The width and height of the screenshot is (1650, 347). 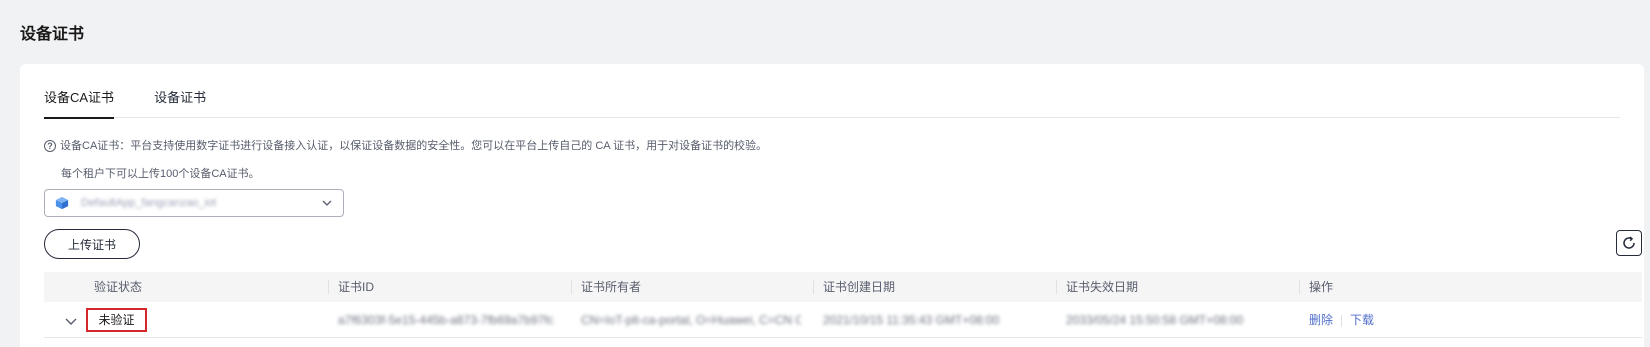 I want to click on expires-cell: 2033/05/24 15:50:58 GMT+08:00, so click(x=1155, y=320).